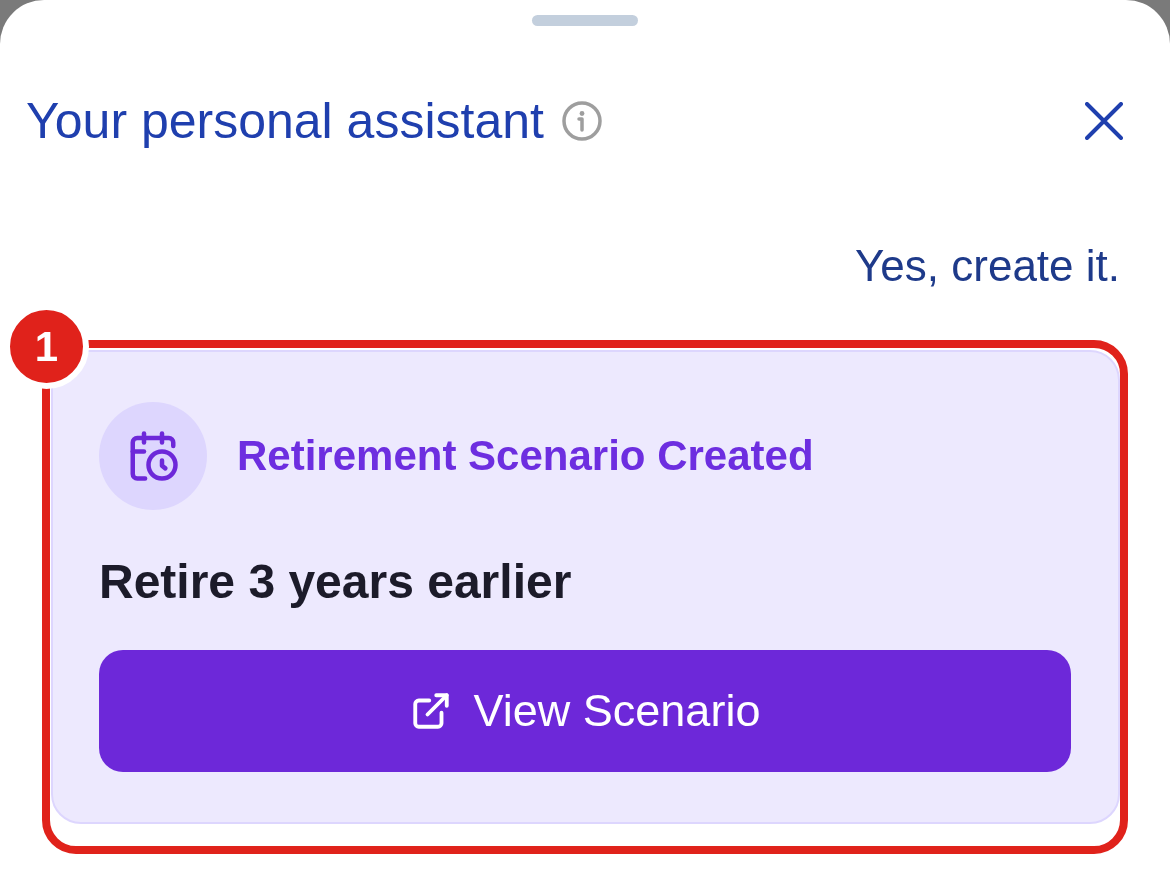  What do you see at coordinates (336, 582) in the screenshot?
I see `scenario-summary: Retire 3 years earlier` at bounding box center [336, 582].